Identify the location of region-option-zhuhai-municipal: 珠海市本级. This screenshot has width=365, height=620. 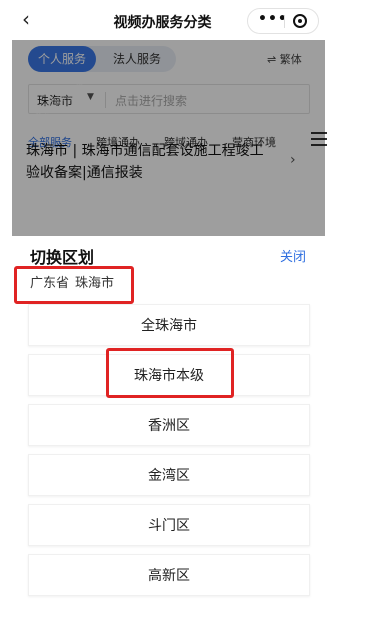
(169, 375).